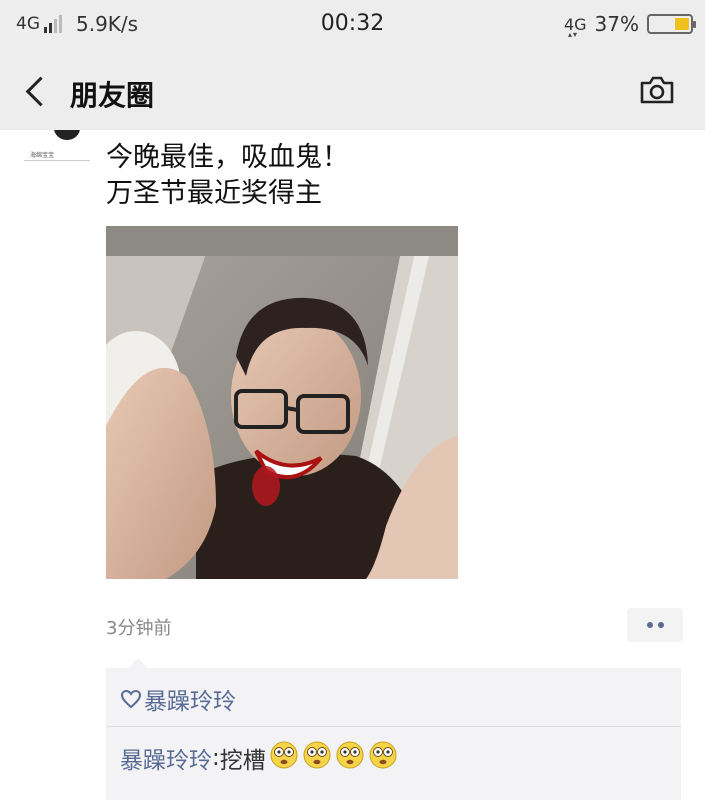 This screenshot has width=705, height=800. Describe the element at coordinates (139, 628) in the screenshot. I see `post-time: 3分钟前` at that location.